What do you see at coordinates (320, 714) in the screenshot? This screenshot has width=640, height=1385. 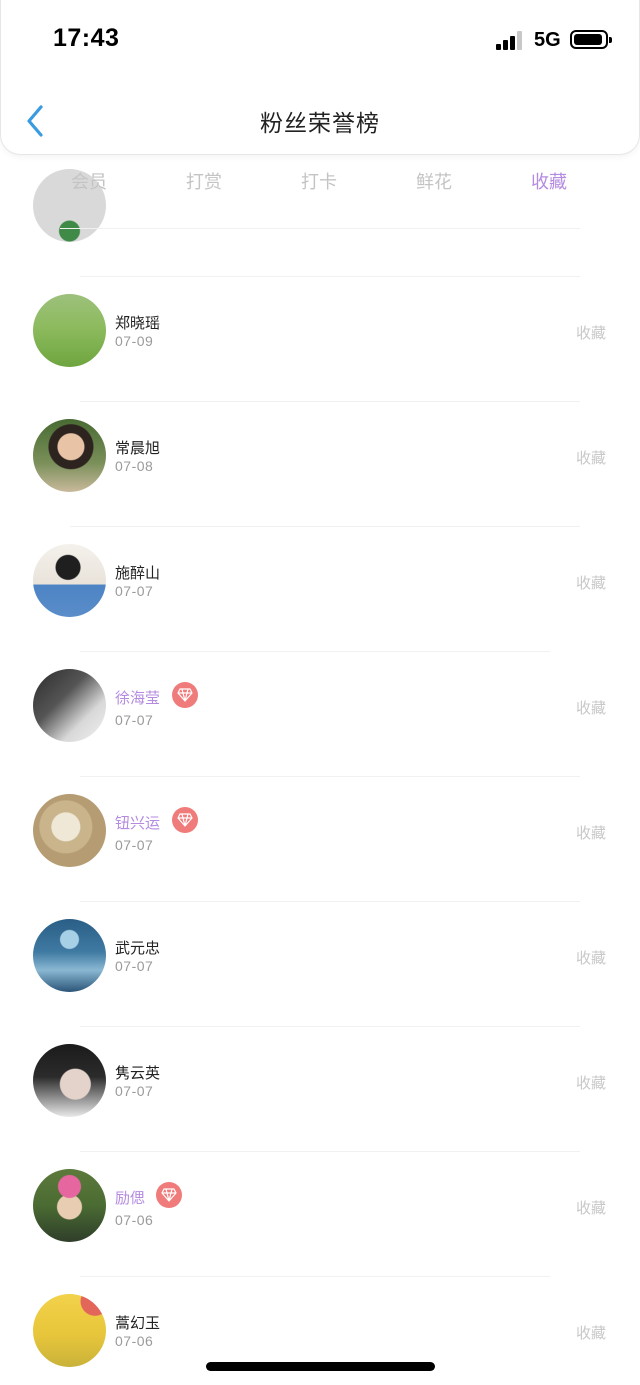 I see `list-item: 徐海莹 07-07 收藏` at bounding box center [320, 714].